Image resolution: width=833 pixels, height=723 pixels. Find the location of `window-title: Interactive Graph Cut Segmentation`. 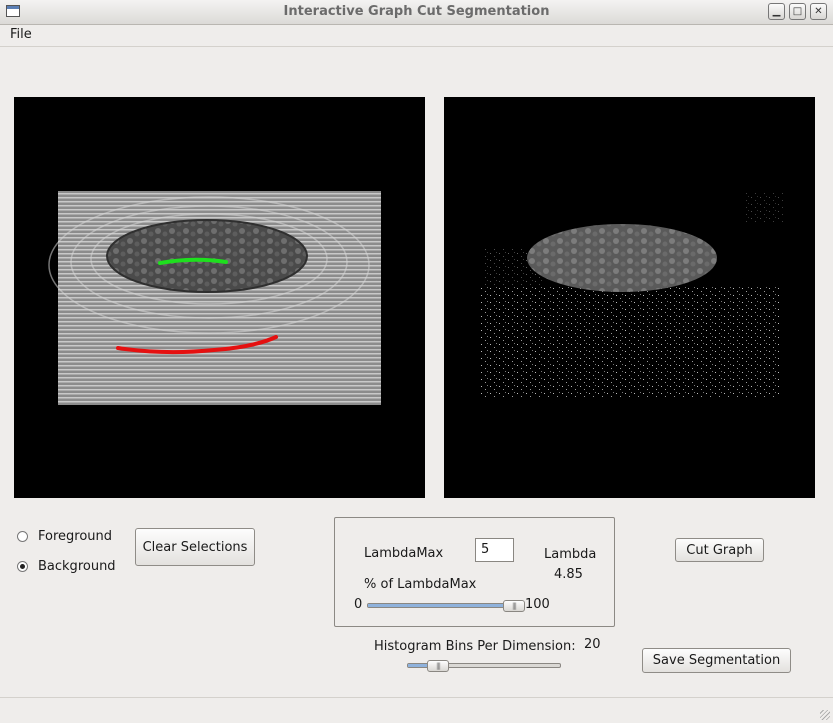

window-title: Interactive Graph Cut Segmentation is located at coordinates (416, 11).